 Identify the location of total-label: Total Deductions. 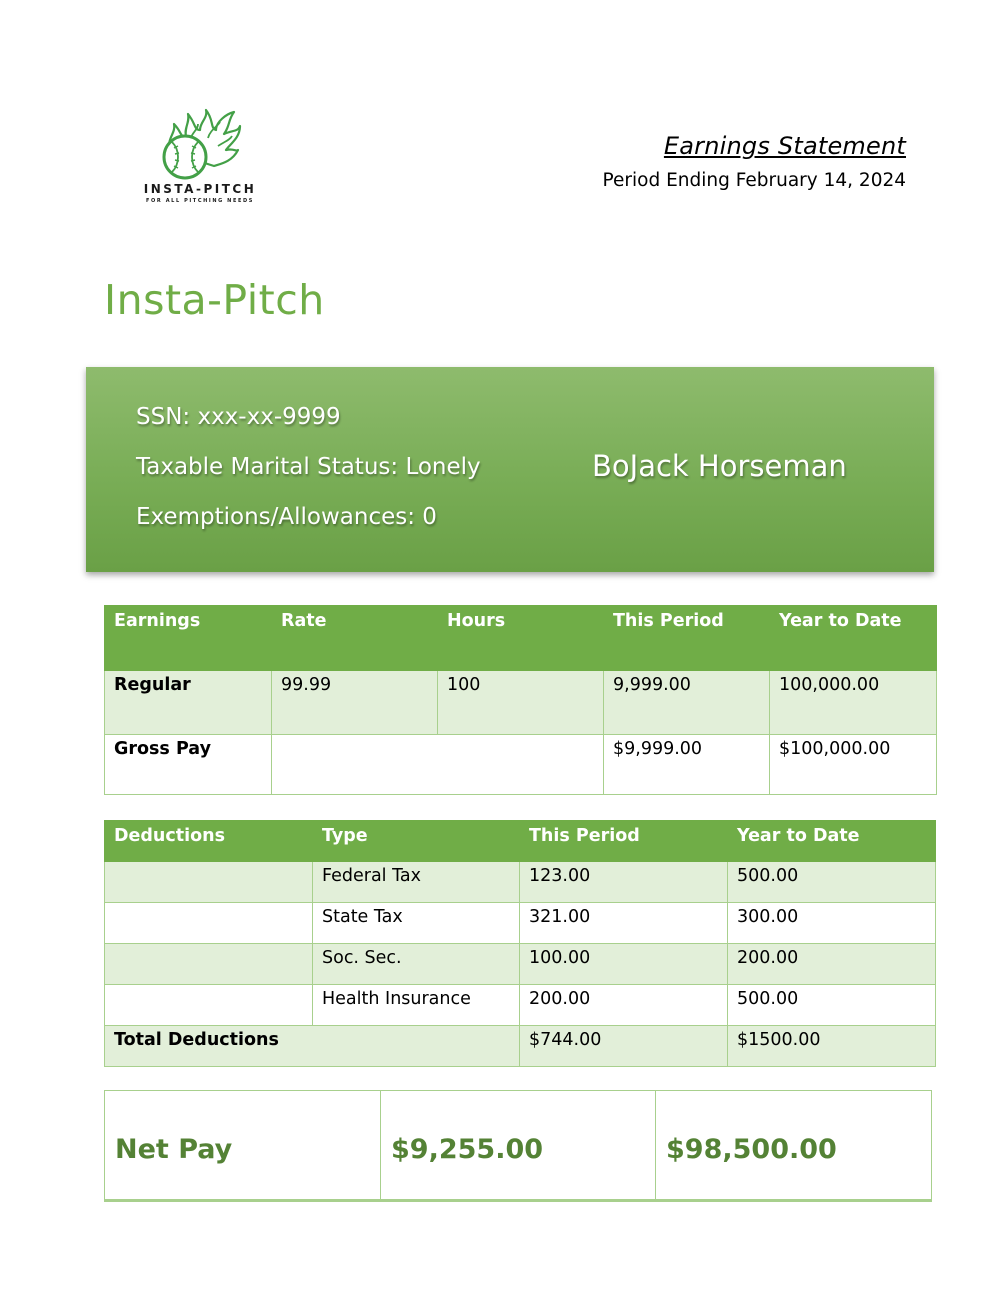
(312, 1046).